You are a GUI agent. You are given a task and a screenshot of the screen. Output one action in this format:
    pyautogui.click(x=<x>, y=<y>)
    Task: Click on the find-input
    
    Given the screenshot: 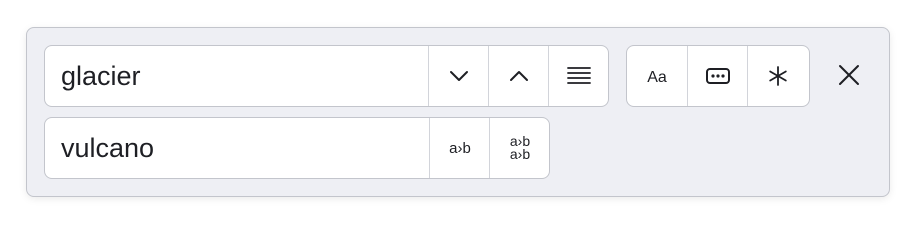 What is the action you would take?
    pyautogui.click(x=236, y=76)
    